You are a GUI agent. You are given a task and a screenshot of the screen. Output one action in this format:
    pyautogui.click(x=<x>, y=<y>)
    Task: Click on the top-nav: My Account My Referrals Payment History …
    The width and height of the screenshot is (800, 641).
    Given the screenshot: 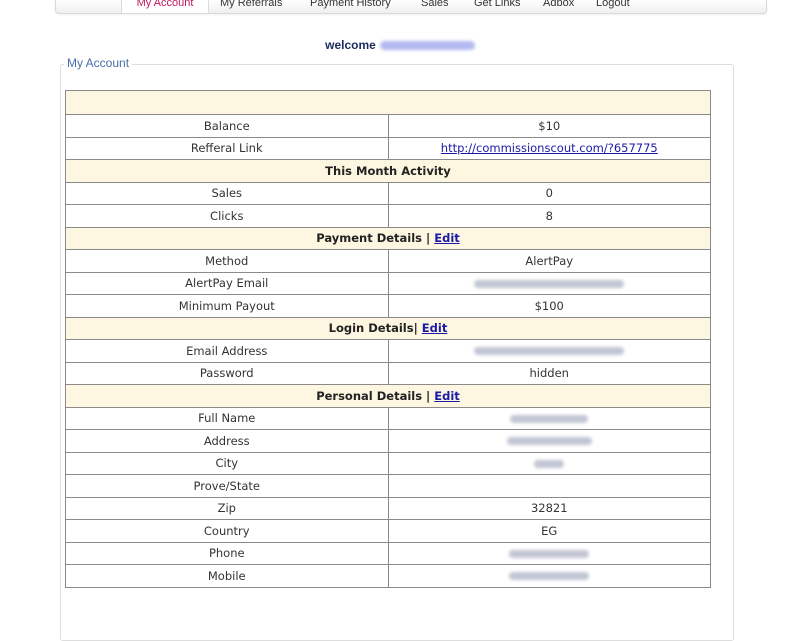 What is the action you would take?
    pyautogui.click(x=411, y=7)
    